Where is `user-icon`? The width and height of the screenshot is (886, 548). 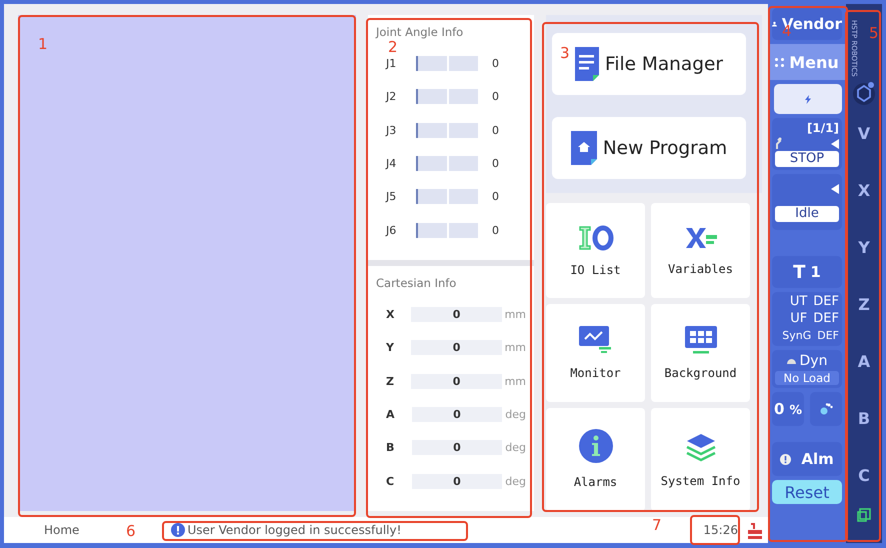 user-icon is located at coordinates (774, 24).